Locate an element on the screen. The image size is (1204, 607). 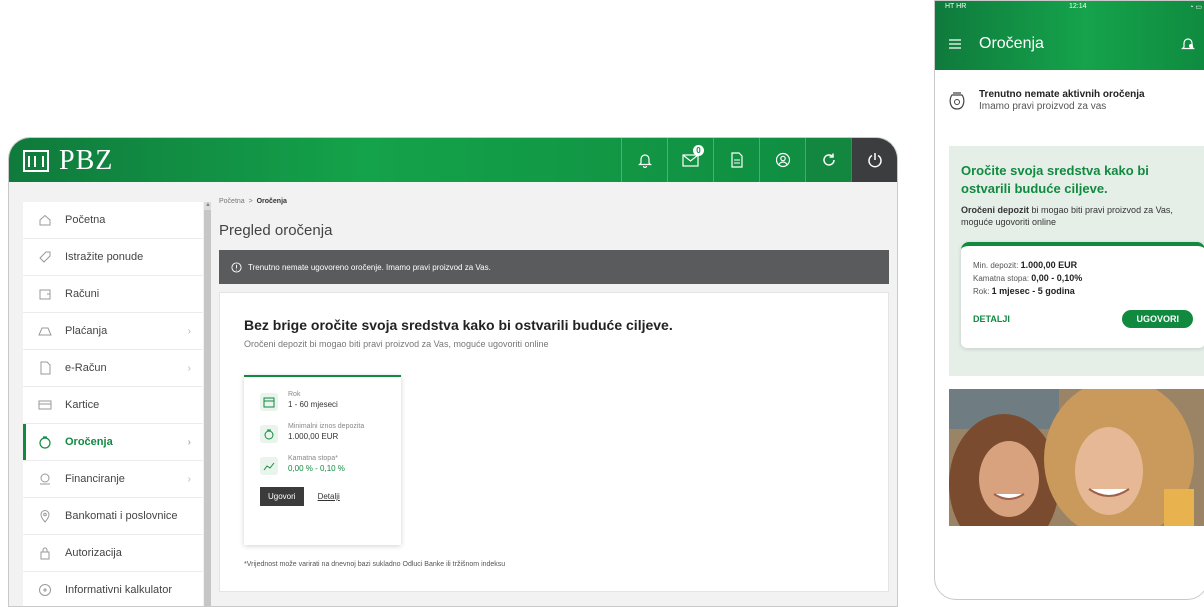
sidebar-item-pocetna: Početna is located at coordinates (113, 220).